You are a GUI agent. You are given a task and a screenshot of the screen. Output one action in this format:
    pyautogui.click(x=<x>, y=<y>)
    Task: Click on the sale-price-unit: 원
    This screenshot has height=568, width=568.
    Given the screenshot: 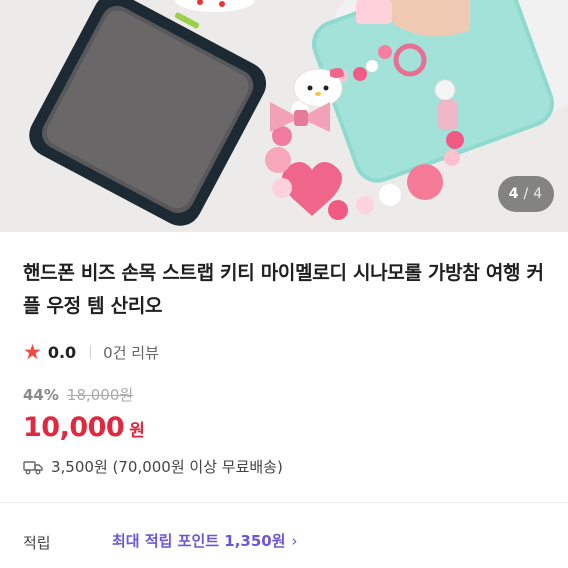 What is the action you would take?
    pyautogui.click(x=137, y=431)
    